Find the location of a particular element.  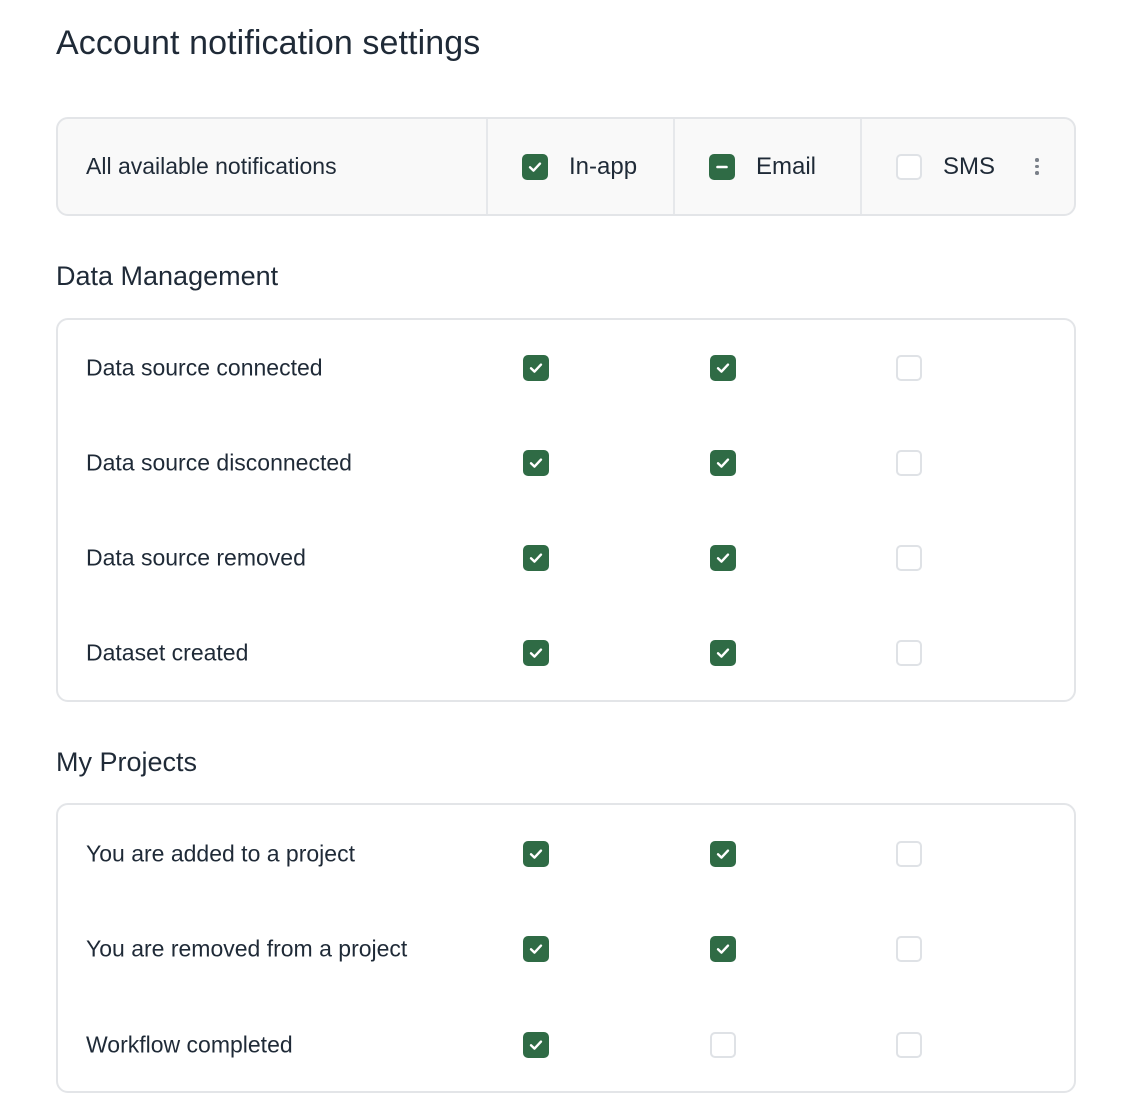

header-channel-in-app: In-app is located at coordinates (581, 166).